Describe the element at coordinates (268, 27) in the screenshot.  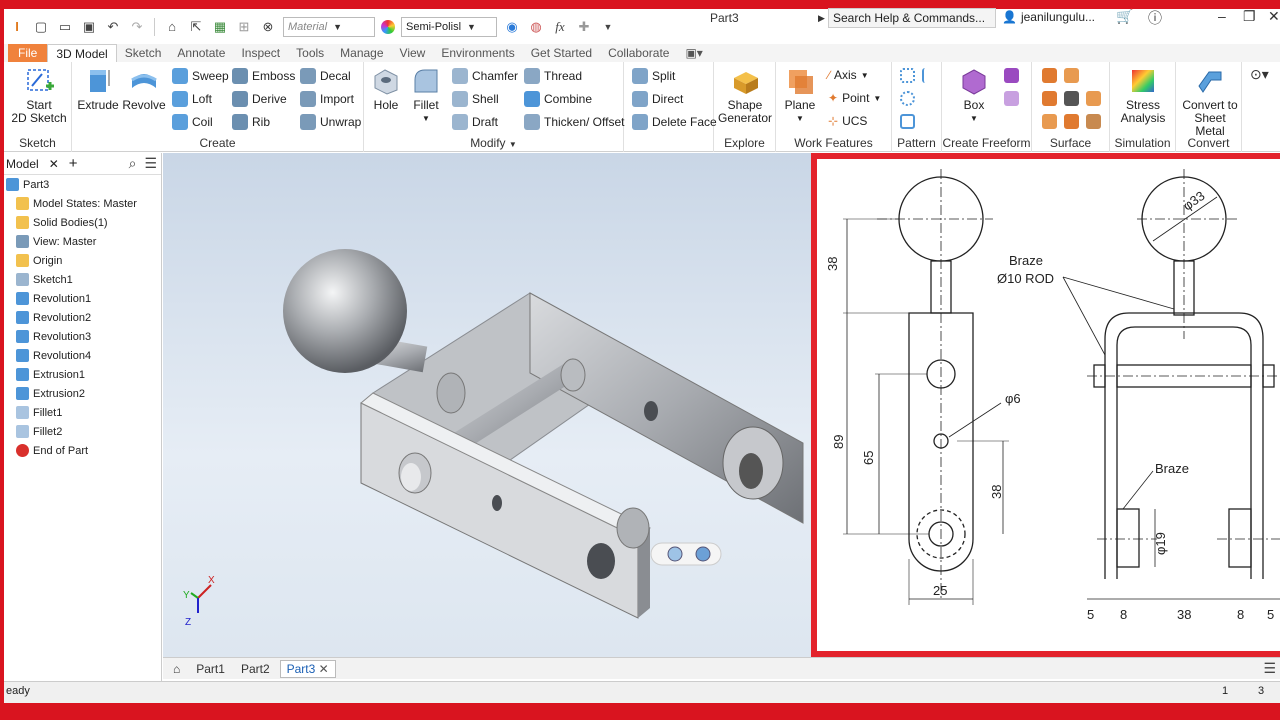
I see `clear-appearance-icon: ⊗` at that location.